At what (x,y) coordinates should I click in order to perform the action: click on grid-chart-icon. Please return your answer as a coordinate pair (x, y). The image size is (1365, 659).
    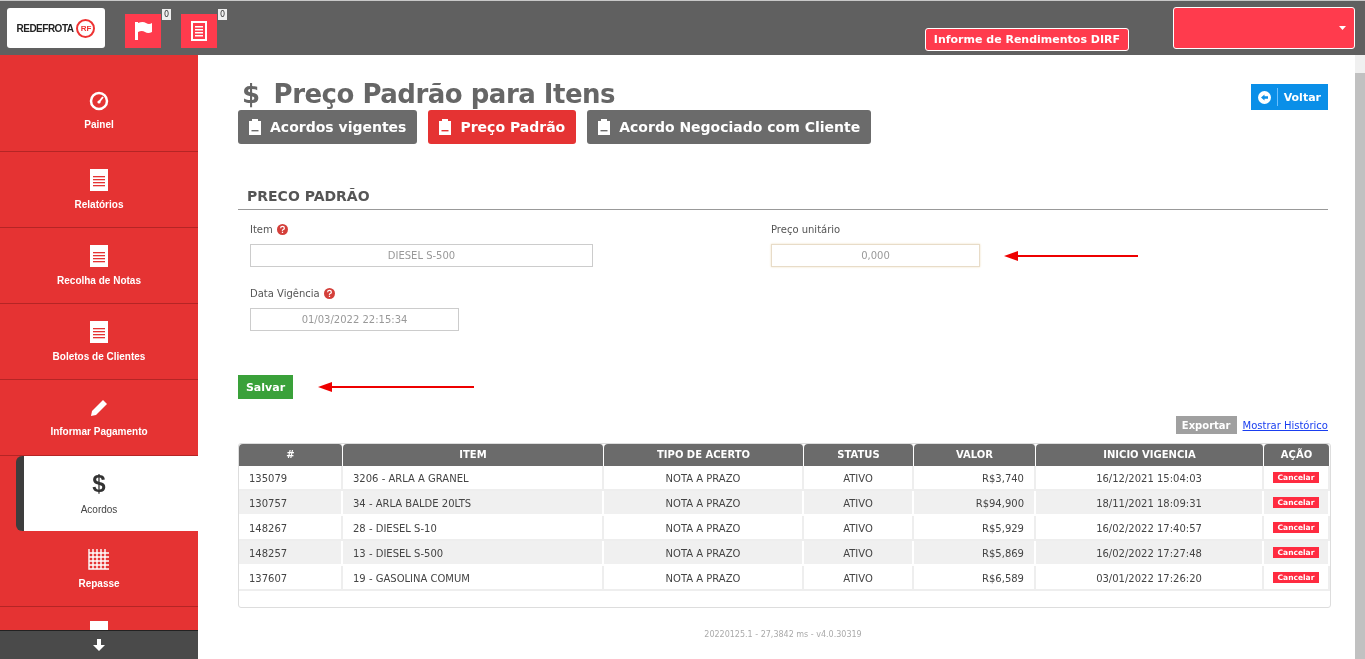
    Looking at the image, I should click on (99, 559).